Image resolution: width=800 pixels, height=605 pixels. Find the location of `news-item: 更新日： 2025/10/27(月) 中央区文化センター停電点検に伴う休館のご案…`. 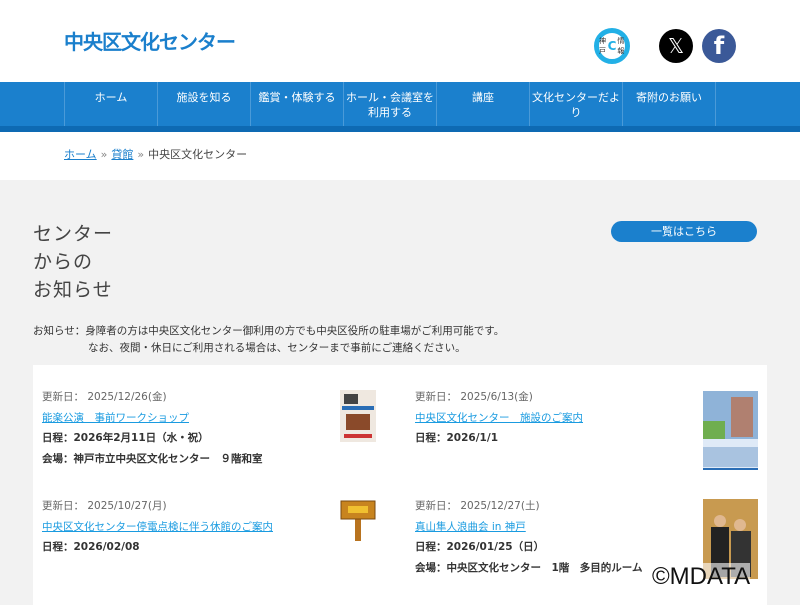

news-item: 更新日： 2025/10/27(月) 中央区文化センター停電点検に伴う休館のご案… is located at coordinates (157, 527).